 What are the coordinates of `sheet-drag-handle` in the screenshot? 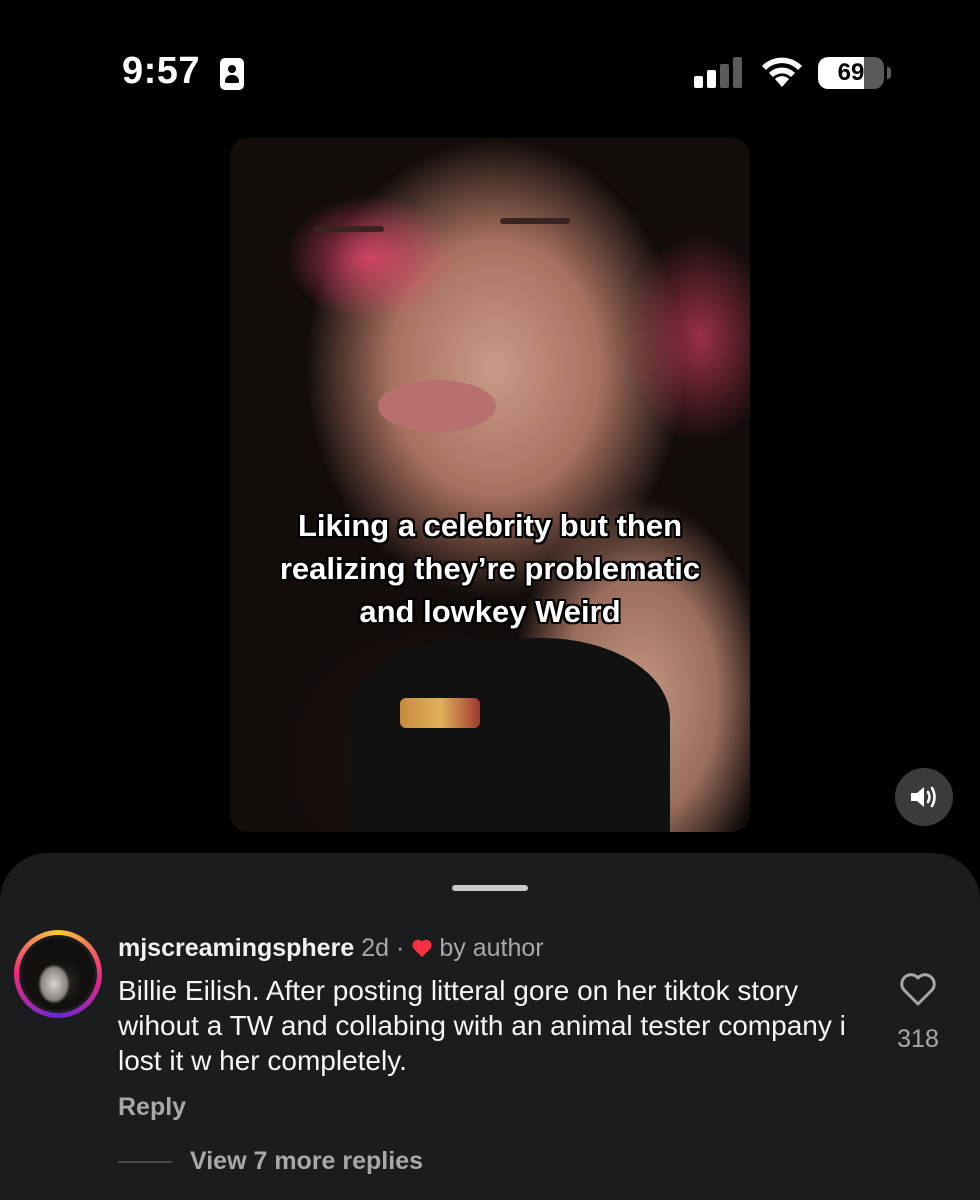 It's located at (490, 888).